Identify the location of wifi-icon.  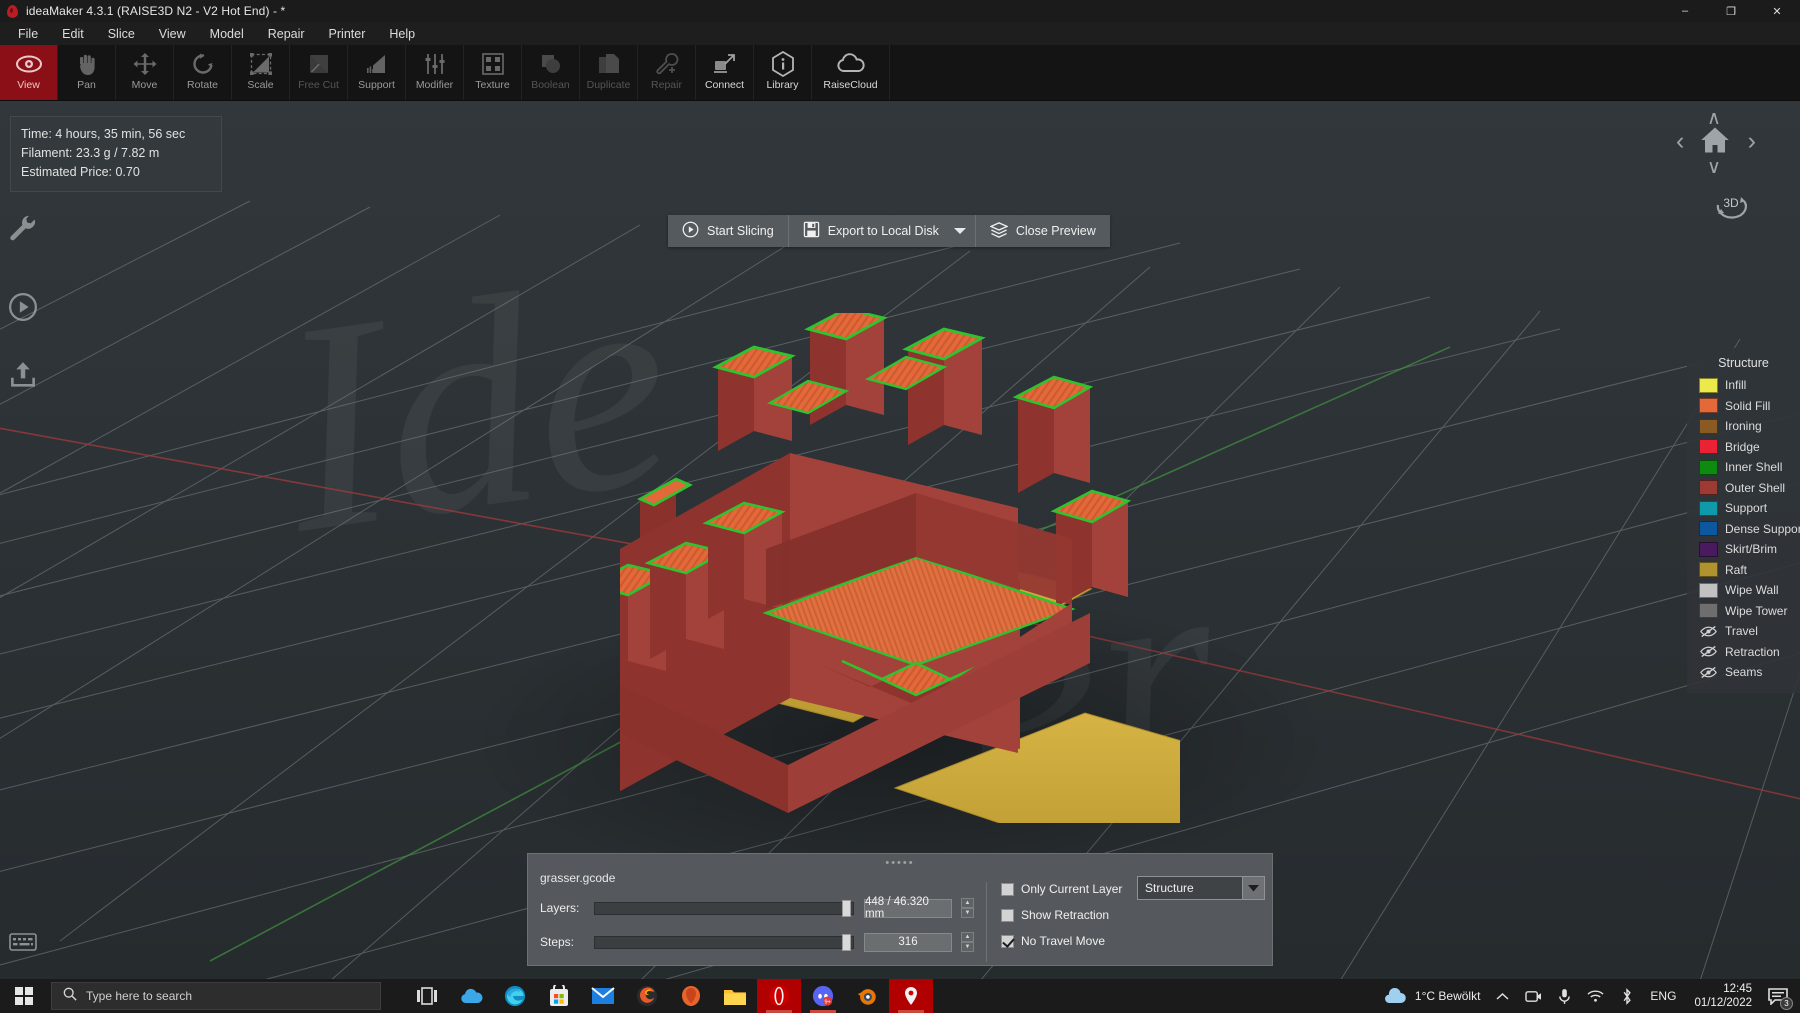
(1595, 996).